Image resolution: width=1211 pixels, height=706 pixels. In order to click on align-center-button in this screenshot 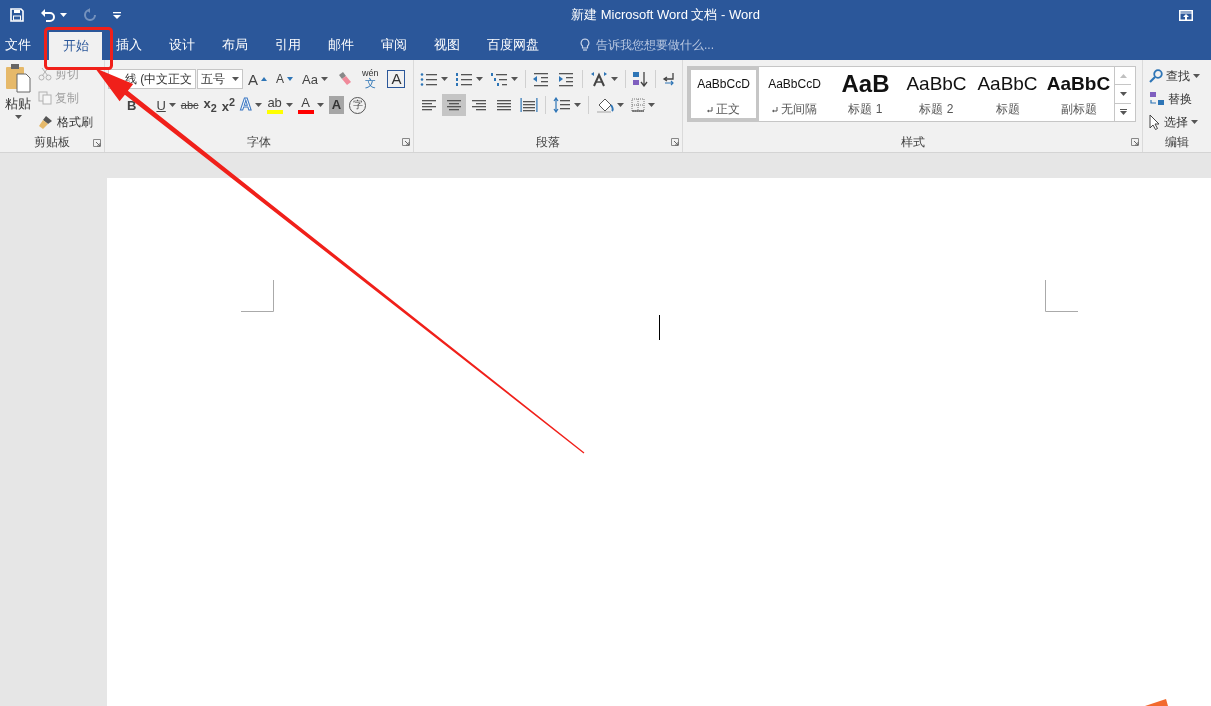, I will do `click(454, 105)`.